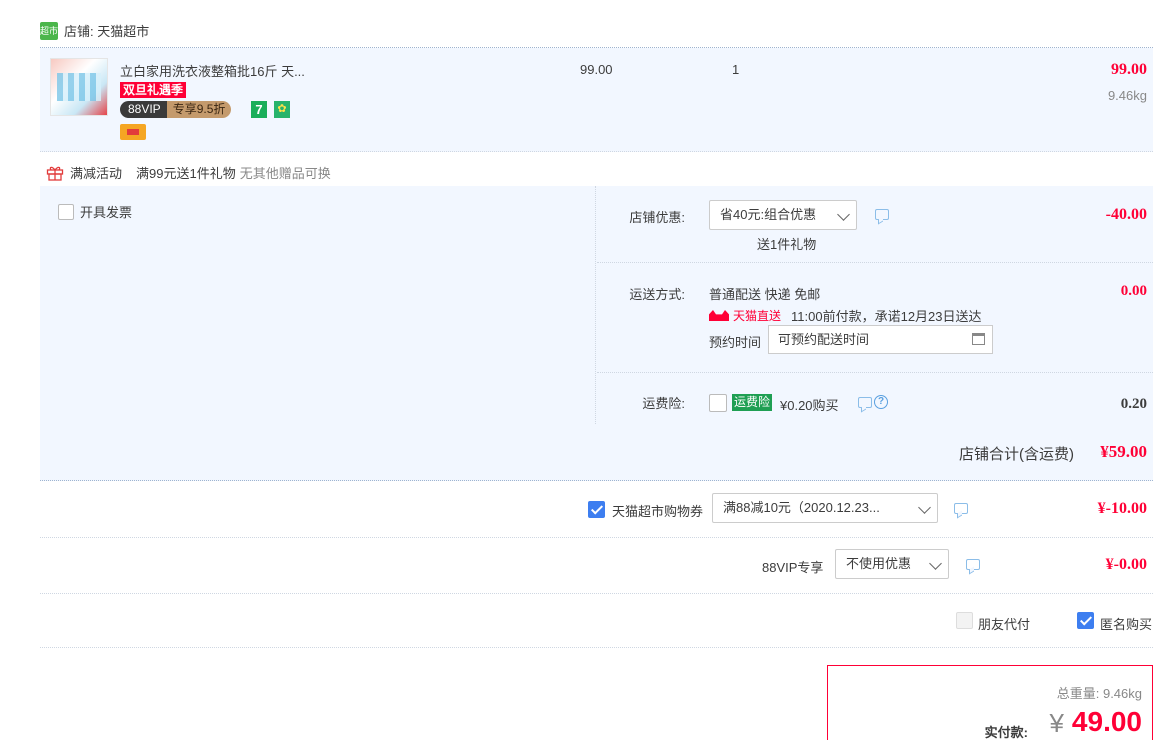 This screenshot has width=1173, height=740. I want to click on sale-event-tag: 双旦礼遇季, so click(153, 90).